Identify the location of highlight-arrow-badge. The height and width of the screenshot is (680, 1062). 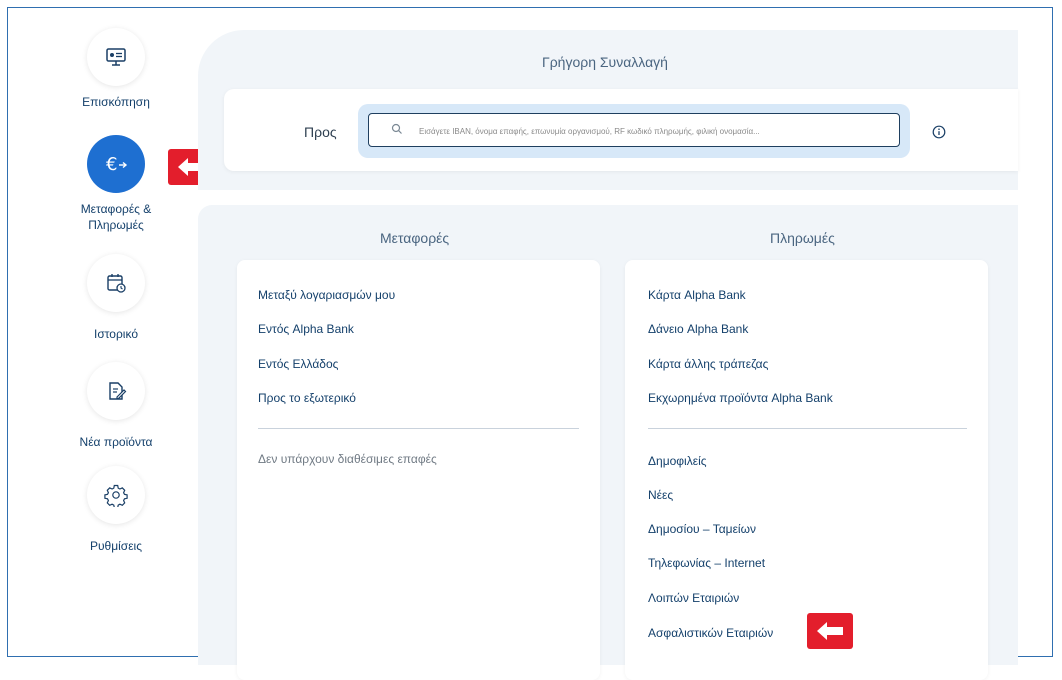
(830, 631).